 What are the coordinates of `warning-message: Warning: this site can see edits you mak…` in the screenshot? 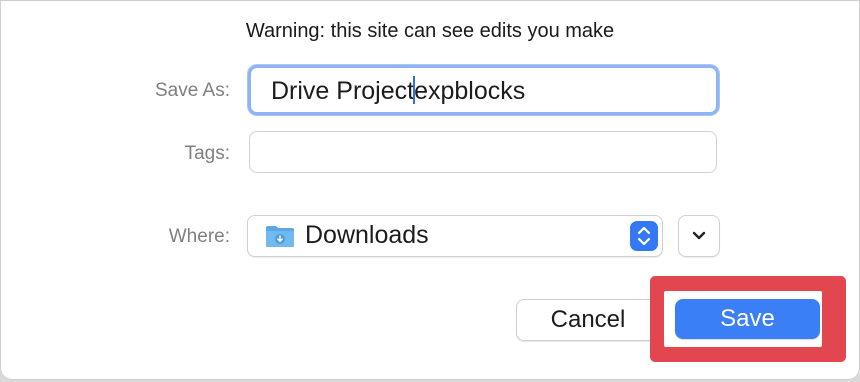 It's located at (430, 31).